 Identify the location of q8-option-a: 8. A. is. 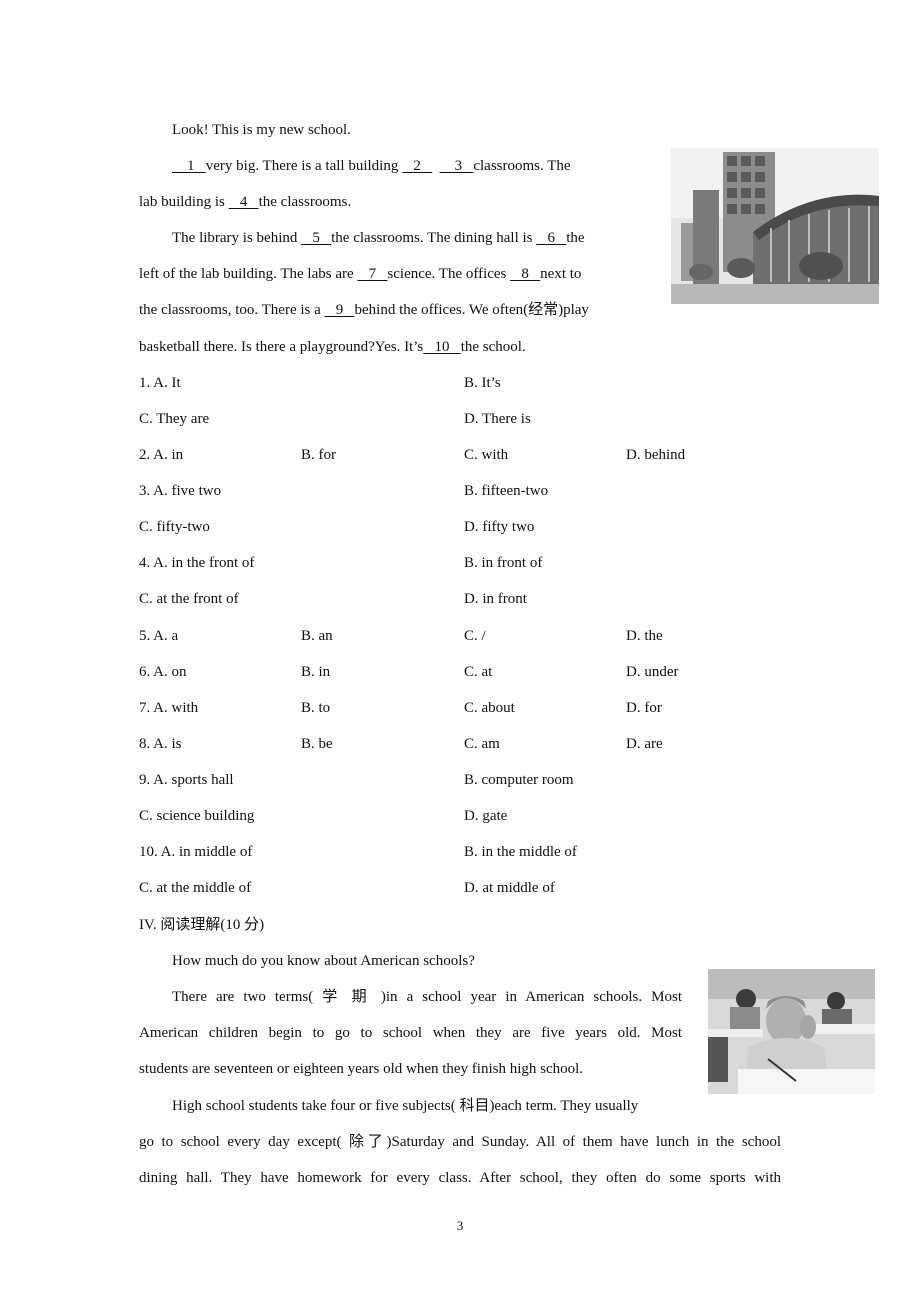
(160, 744).